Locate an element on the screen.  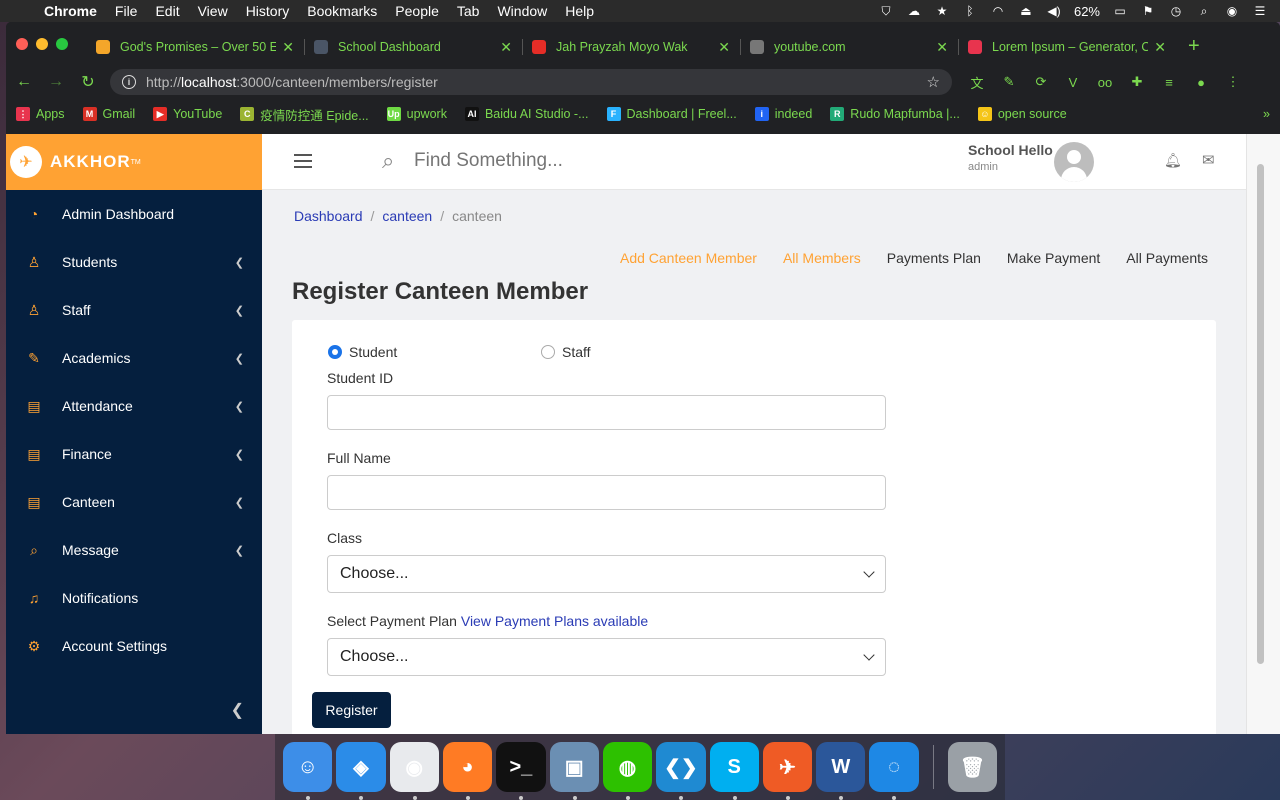
page-scrollbar is located at coordinates (1263, 434).